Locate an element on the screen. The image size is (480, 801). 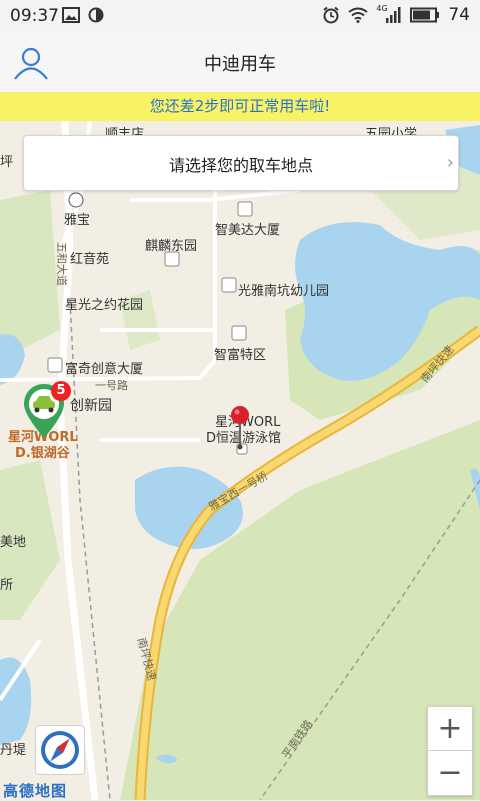
page-title: 中迪用车 is located at coordinates (240, 64).